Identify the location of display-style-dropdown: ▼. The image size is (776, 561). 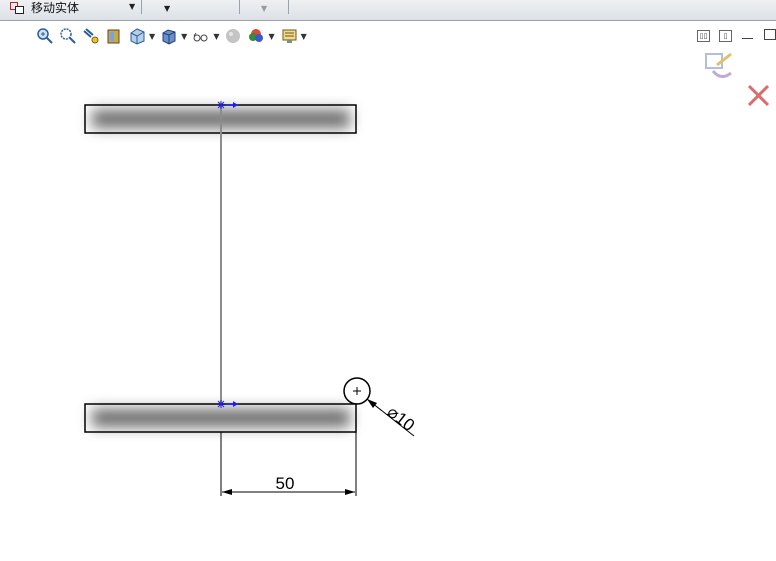
(184, 36).